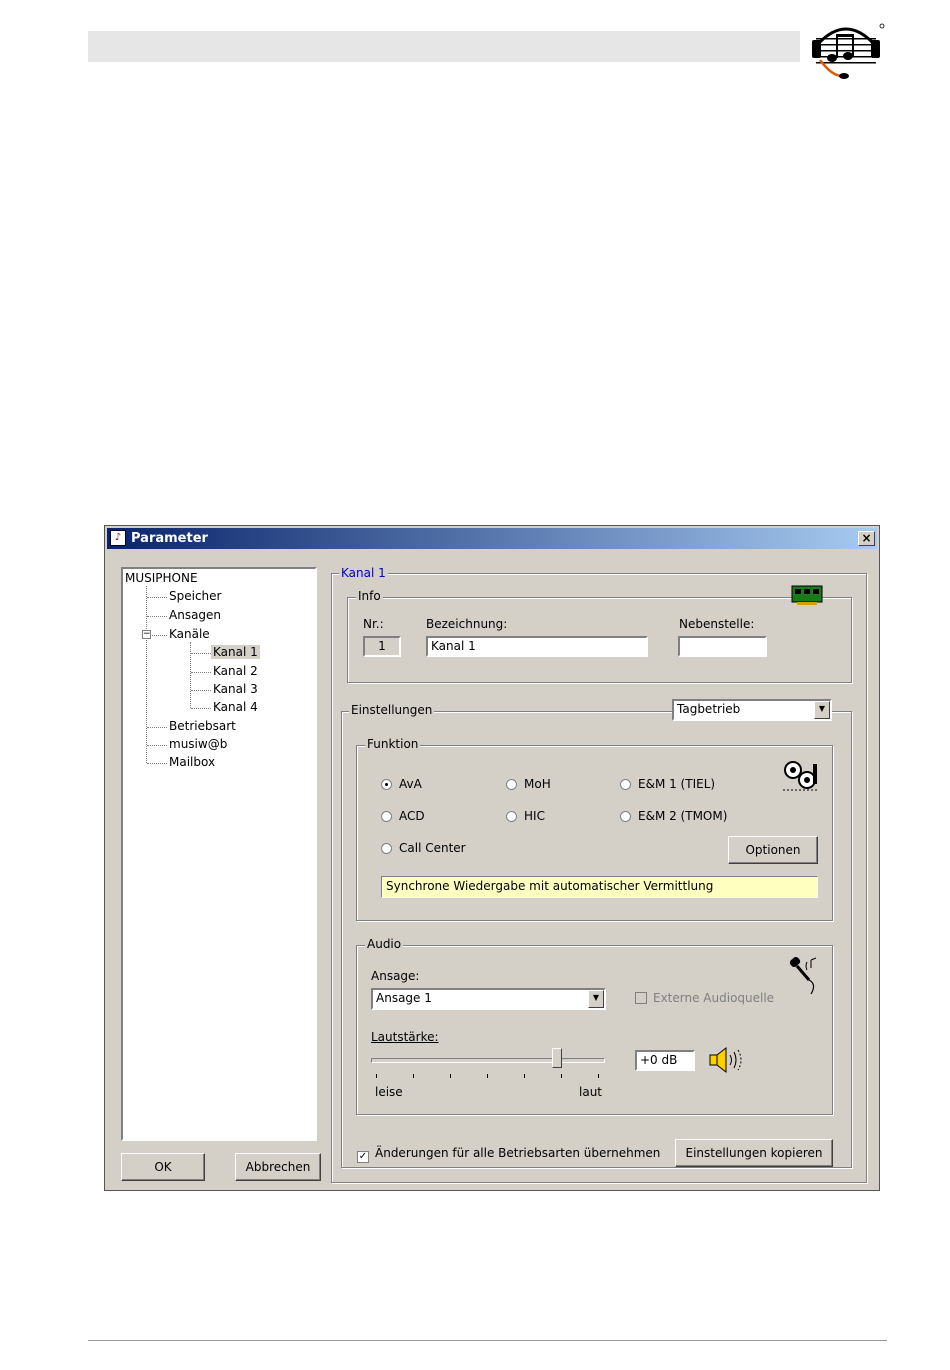 This screenshot has height=1370, width=950. What do you see at coordinates (717, 624) in the screenshot?
I see `nebenstelle-label: Nebenstelle:` at bounding box center [717, 624].